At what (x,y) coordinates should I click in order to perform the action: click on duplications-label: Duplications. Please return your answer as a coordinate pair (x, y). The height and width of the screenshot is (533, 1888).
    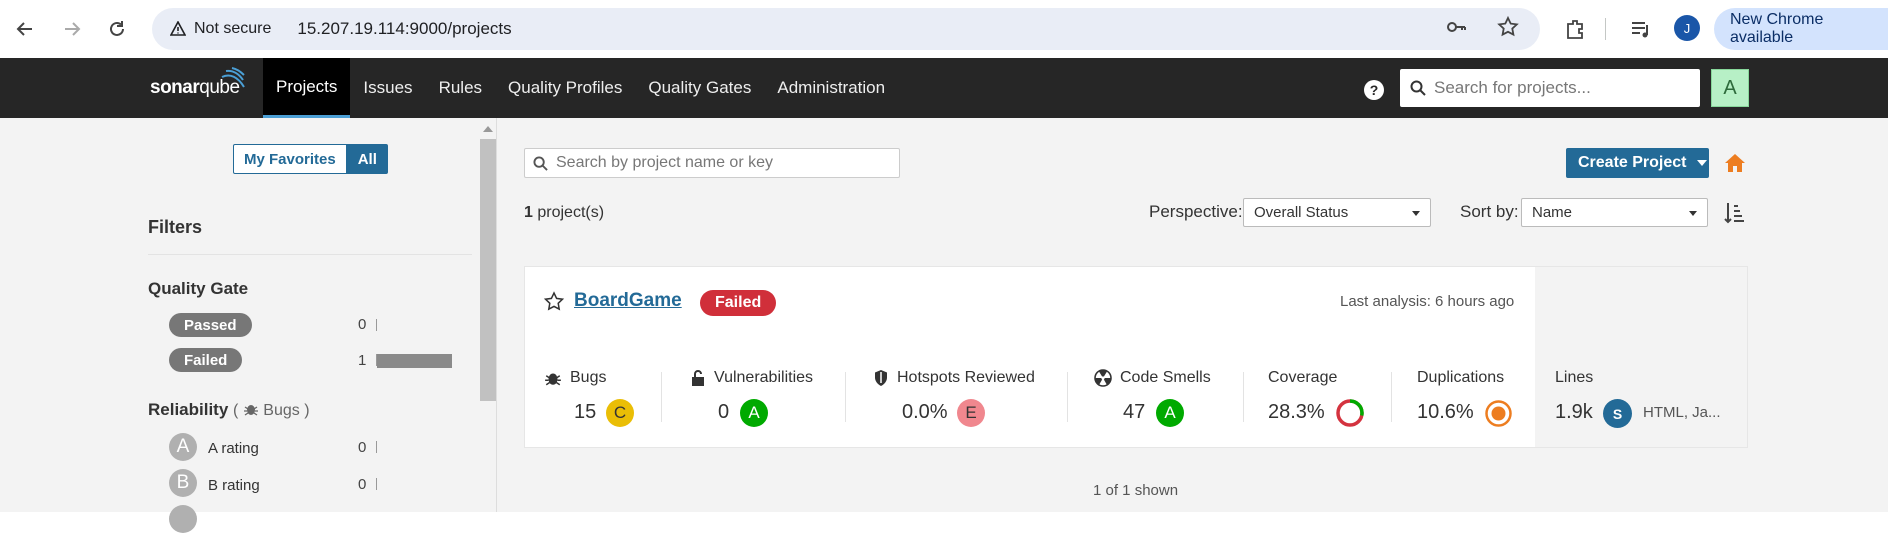
    Looking at the image, I should click on (1461, 377).